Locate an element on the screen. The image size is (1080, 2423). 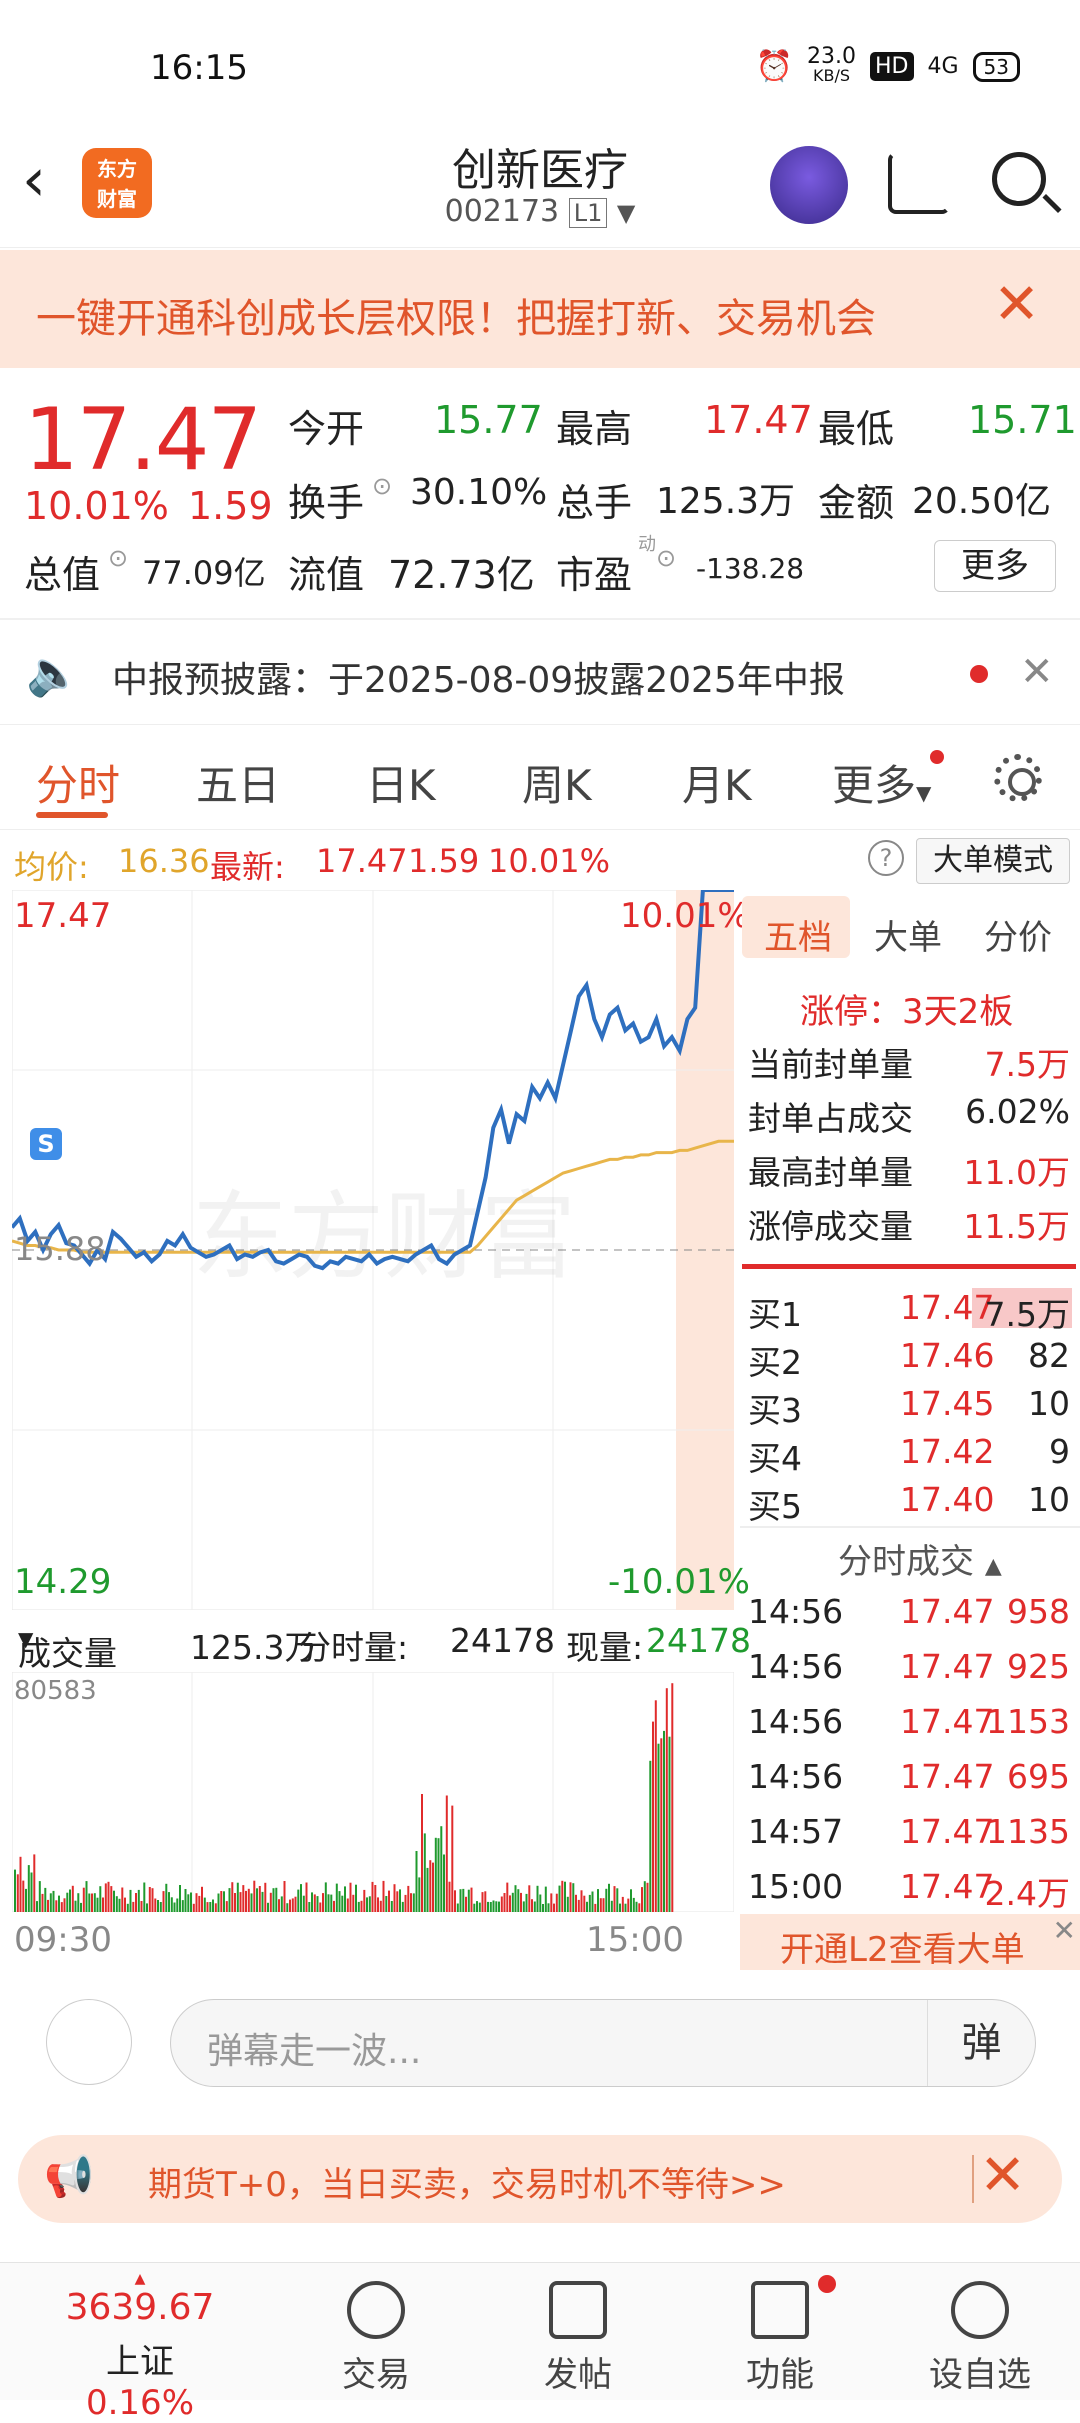
ad-text: 期货T+0，当日买卖，交易时机不等待>> is located at coordinates (467, 2181).